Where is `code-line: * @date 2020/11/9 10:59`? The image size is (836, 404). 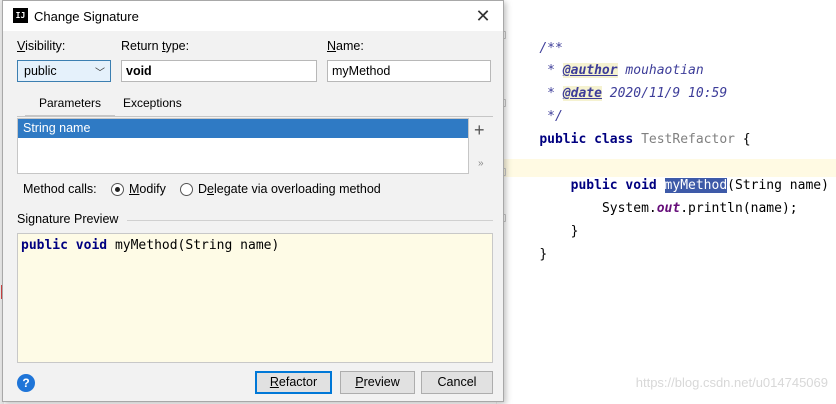 code-line: * @date 2020/11/9 10:59 is located at coordinates (617, 84).